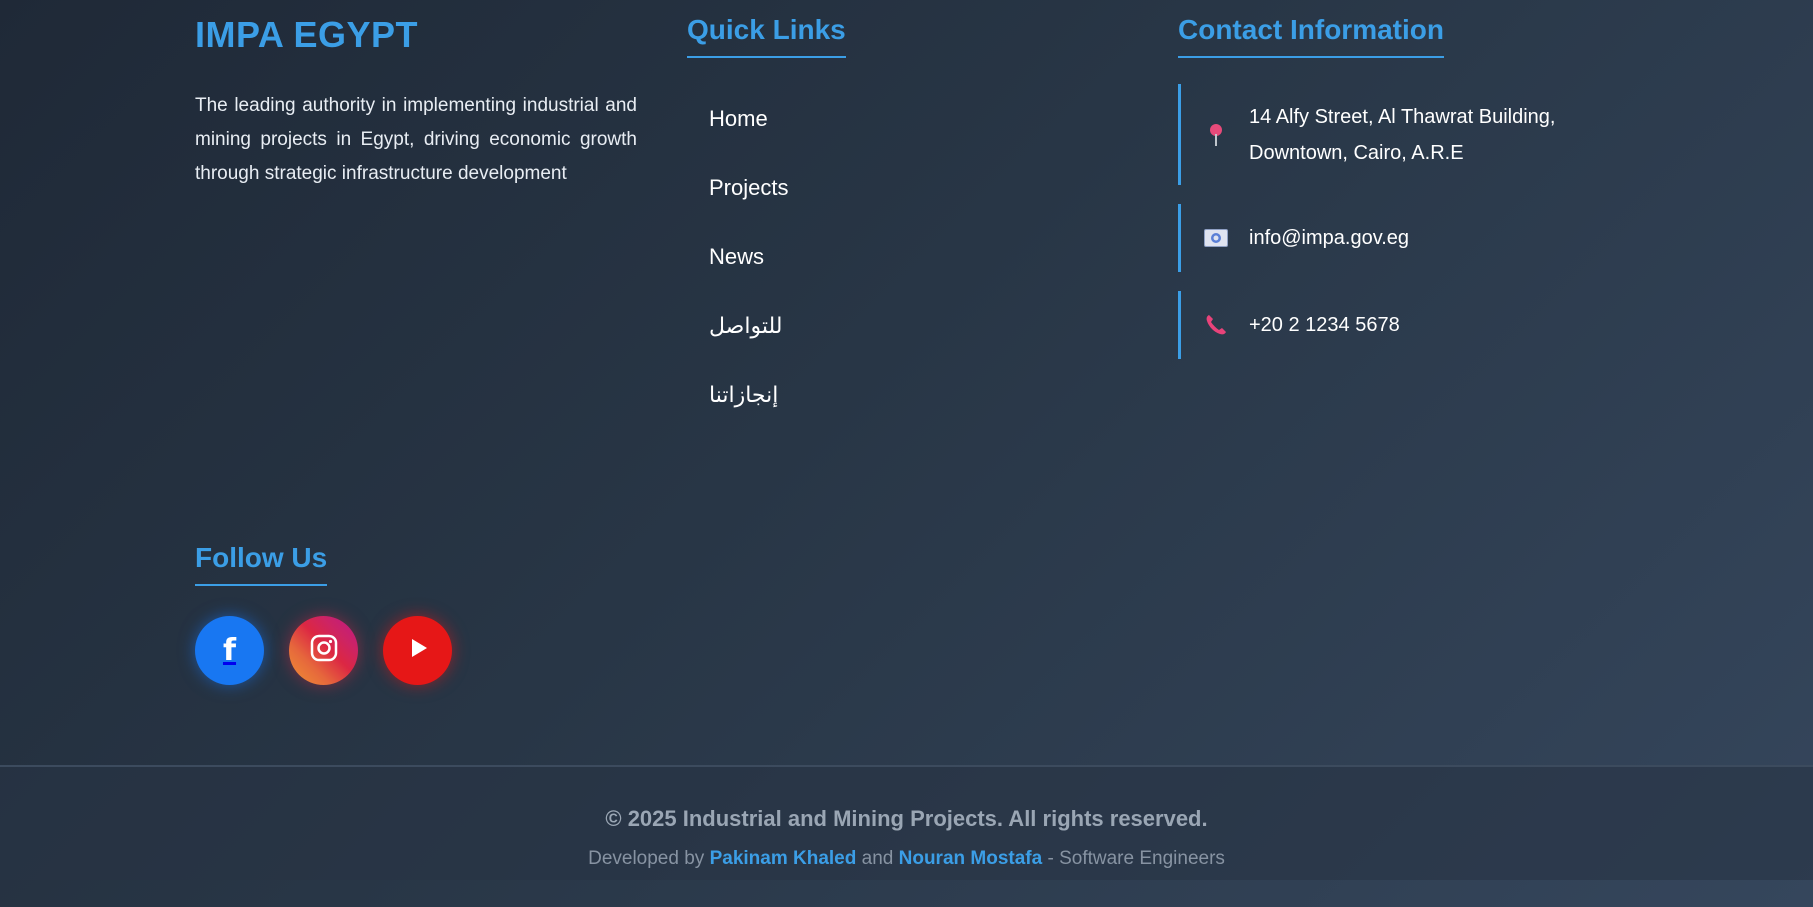  I want to click on contact-phone: +20 2 1234 5678, so click(1408, 325).